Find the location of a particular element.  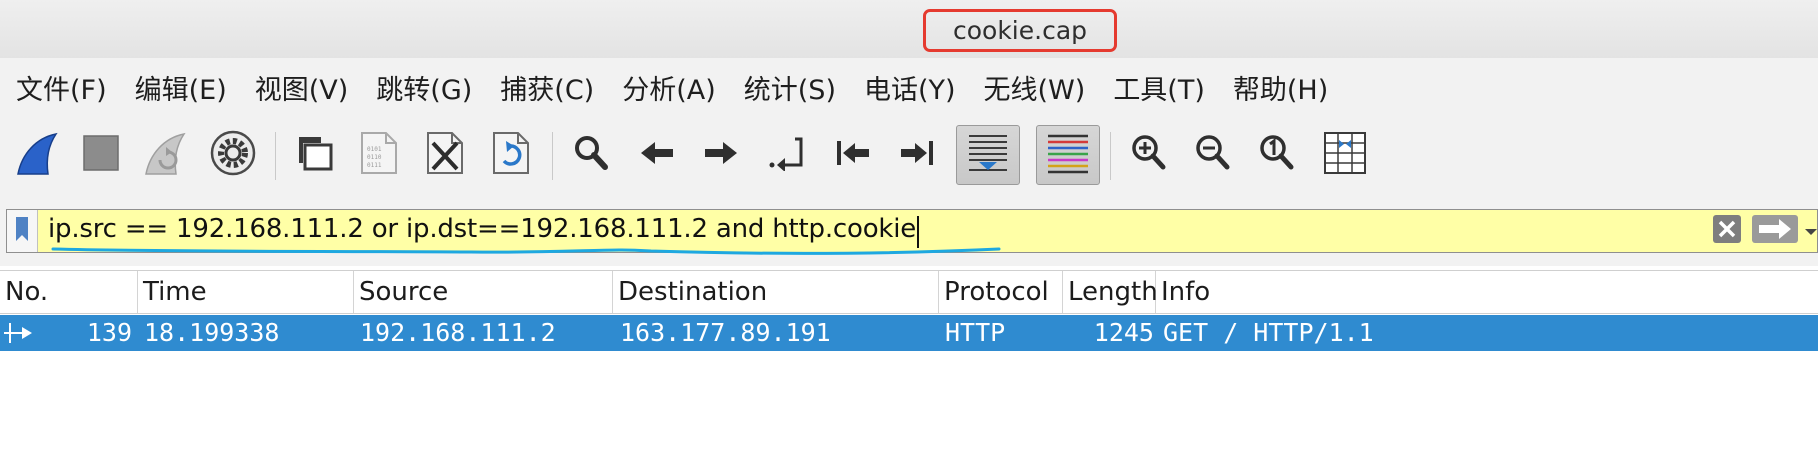

chevron-down-icon is located at coordinates (1811, 231).